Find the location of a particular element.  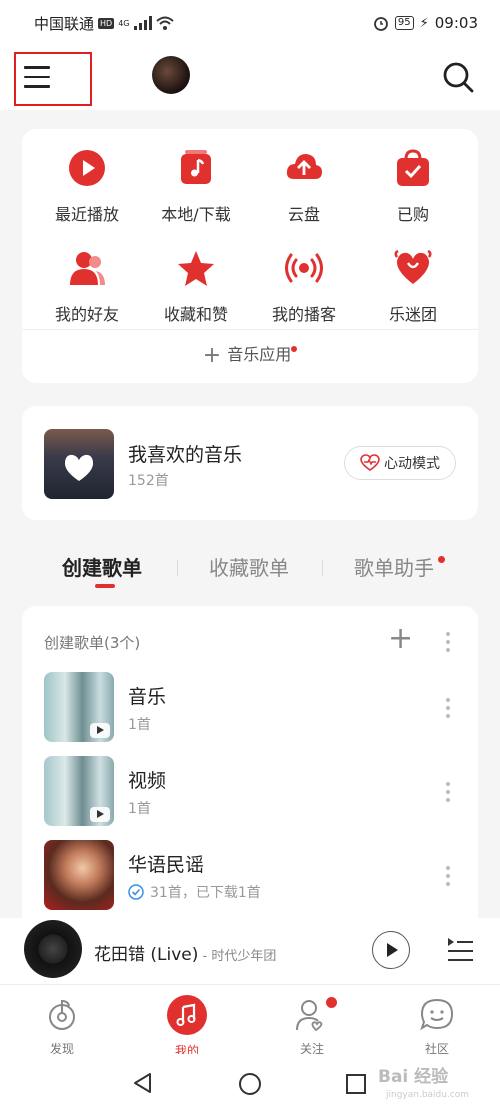

watermark-logo: Bai 经验 is located at coordinates (413, 1077).